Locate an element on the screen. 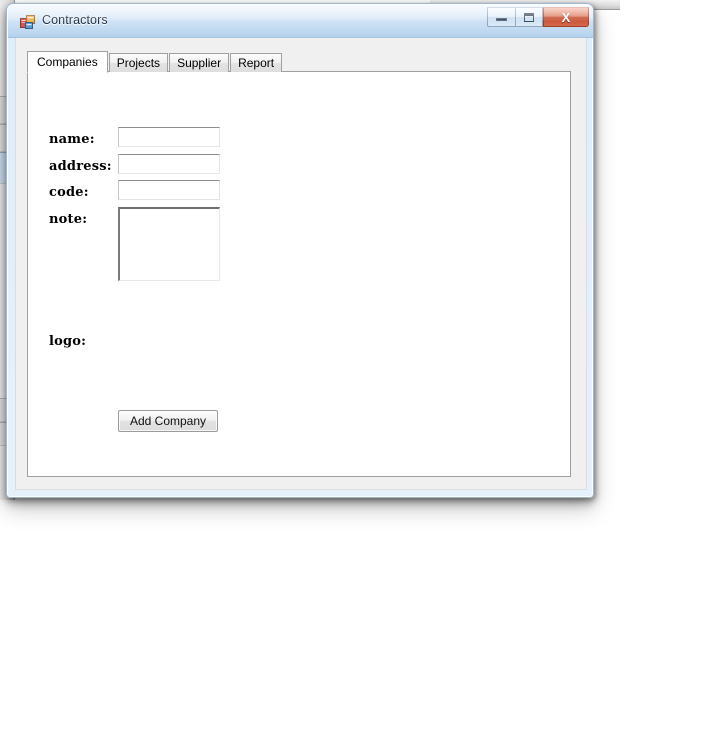  tab-report-label: Report is located at coordinates (256, 63).